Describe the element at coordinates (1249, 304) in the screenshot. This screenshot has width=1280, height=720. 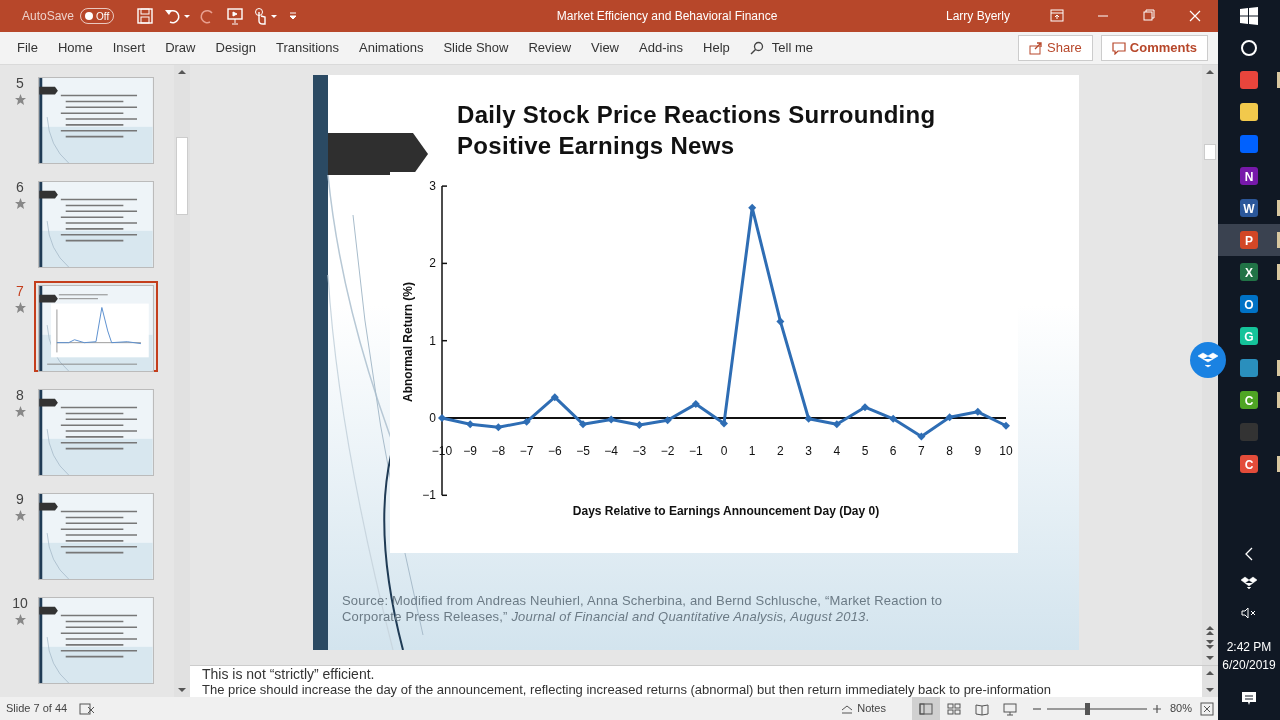
I see `app-icon: O` at that location.